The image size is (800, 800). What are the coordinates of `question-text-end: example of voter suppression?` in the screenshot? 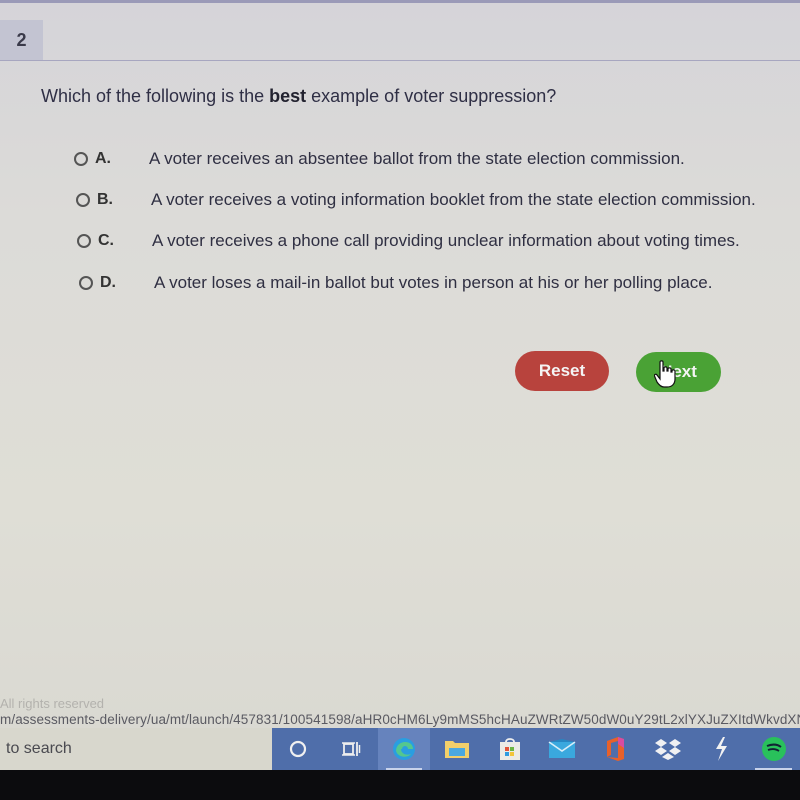 It's located at (431, 96).